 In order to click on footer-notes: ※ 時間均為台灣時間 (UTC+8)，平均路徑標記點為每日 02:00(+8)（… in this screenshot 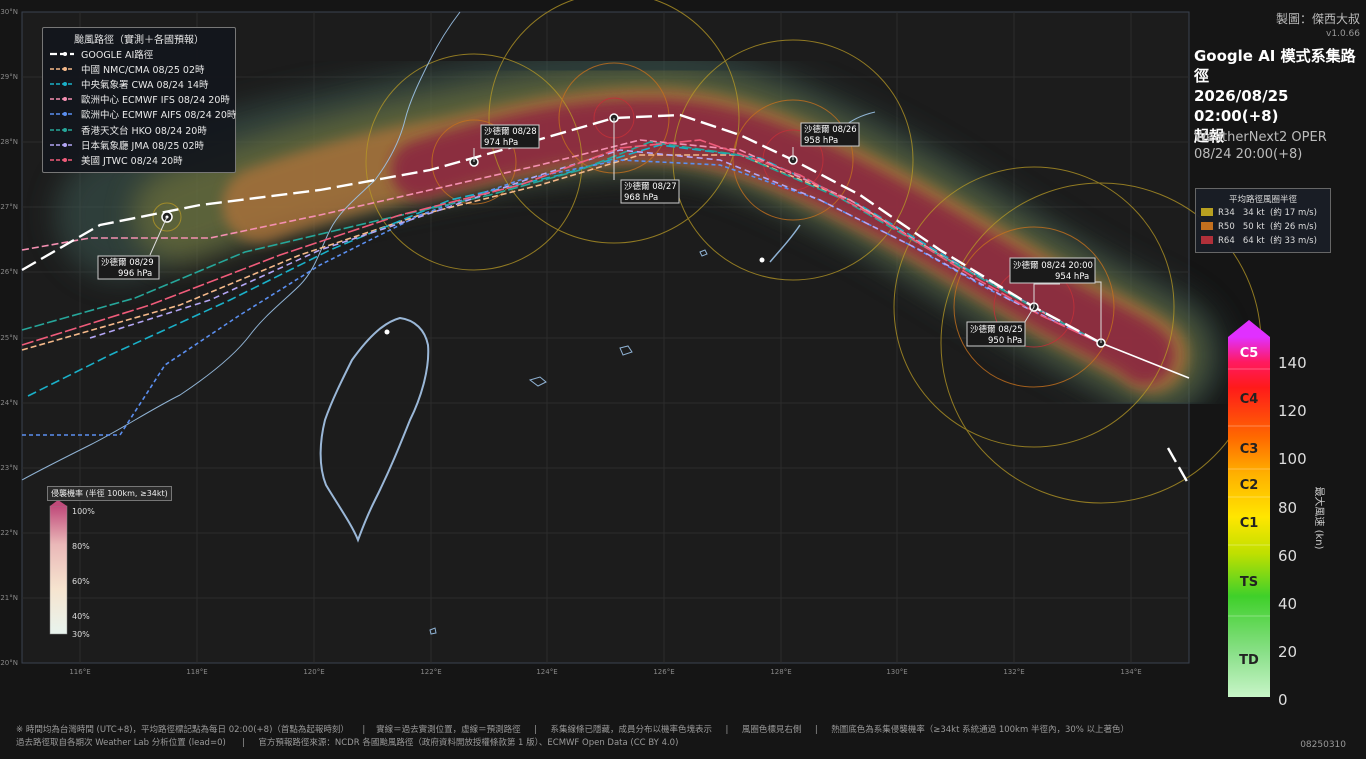, I will do `click(572, 737)`.